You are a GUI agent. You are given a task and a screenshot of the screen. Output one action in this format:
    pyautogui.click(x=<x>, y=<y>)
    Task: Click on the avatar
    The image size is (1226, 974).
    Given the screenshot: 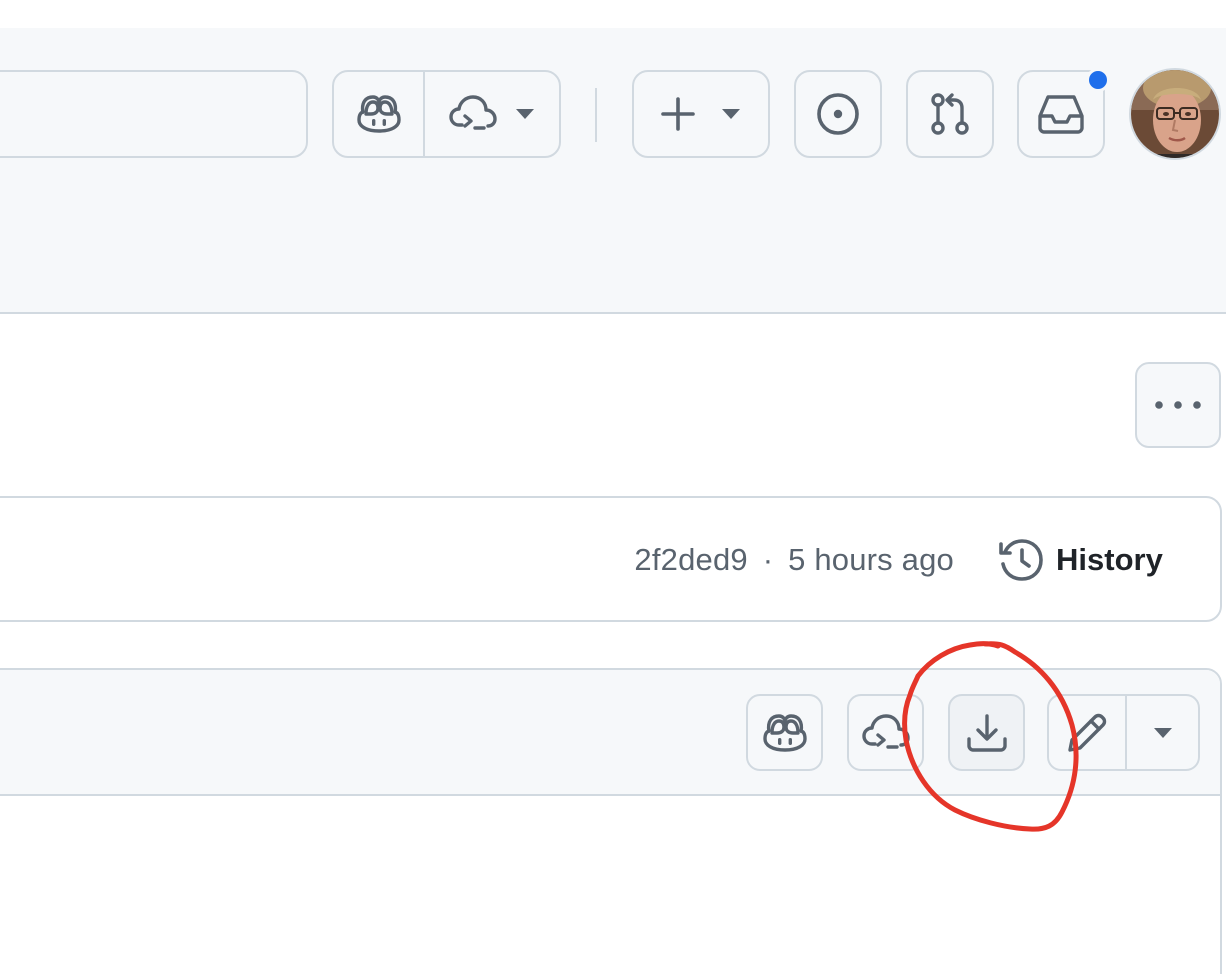 What is the action you would take?
    pyautogui.click(x=1175, y=114)
    